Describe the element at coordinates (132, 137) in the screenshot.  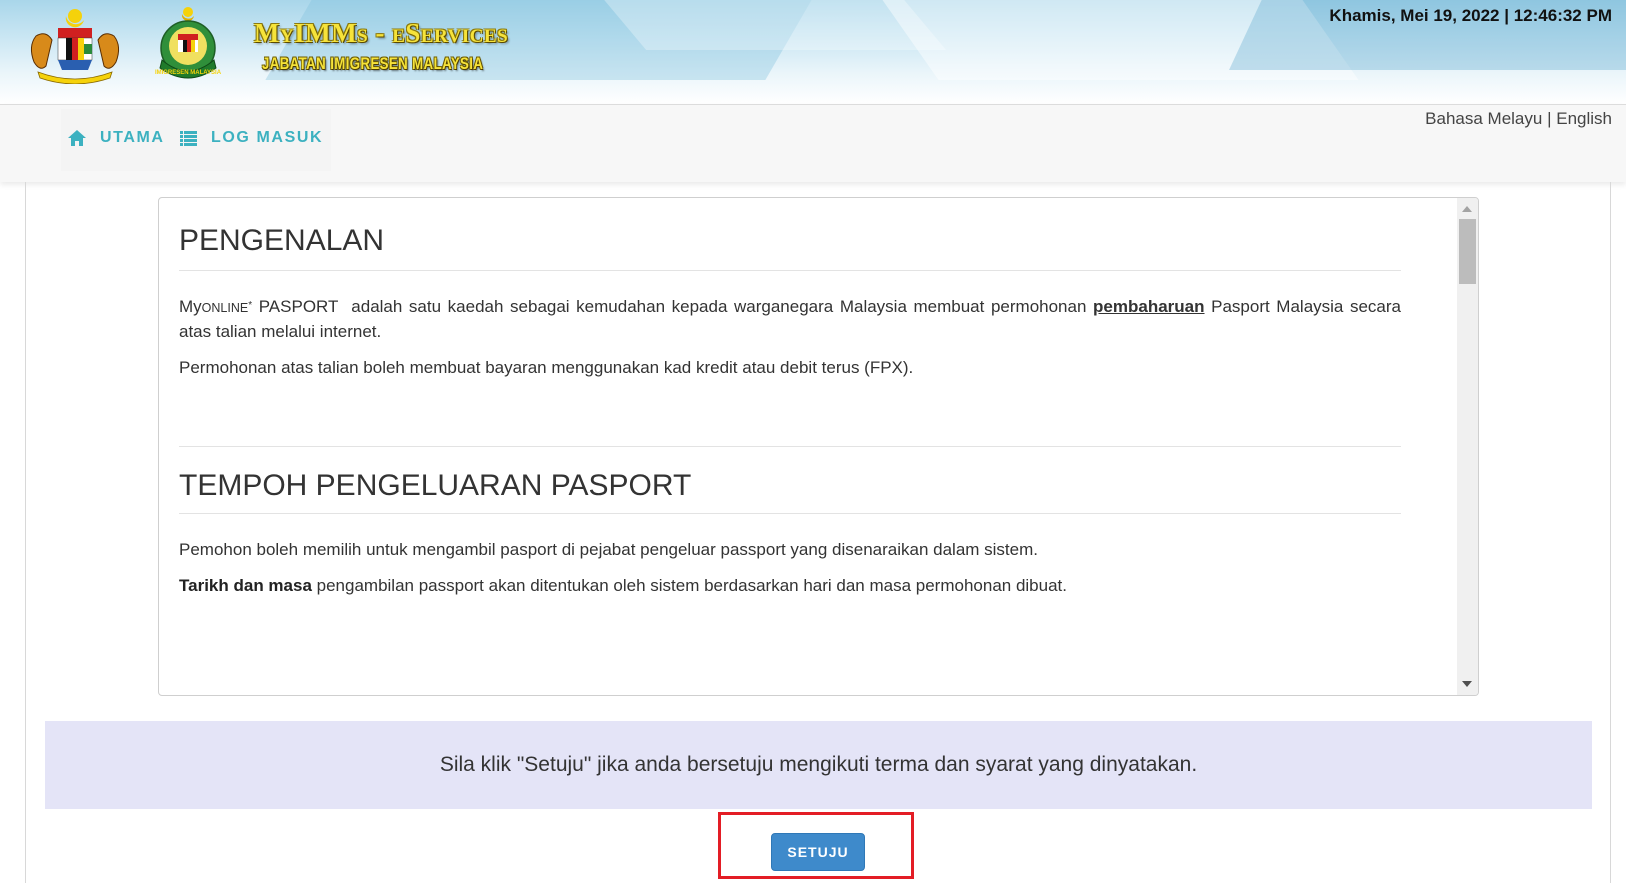
I see `nav-item-label: UTAMA` at that location.